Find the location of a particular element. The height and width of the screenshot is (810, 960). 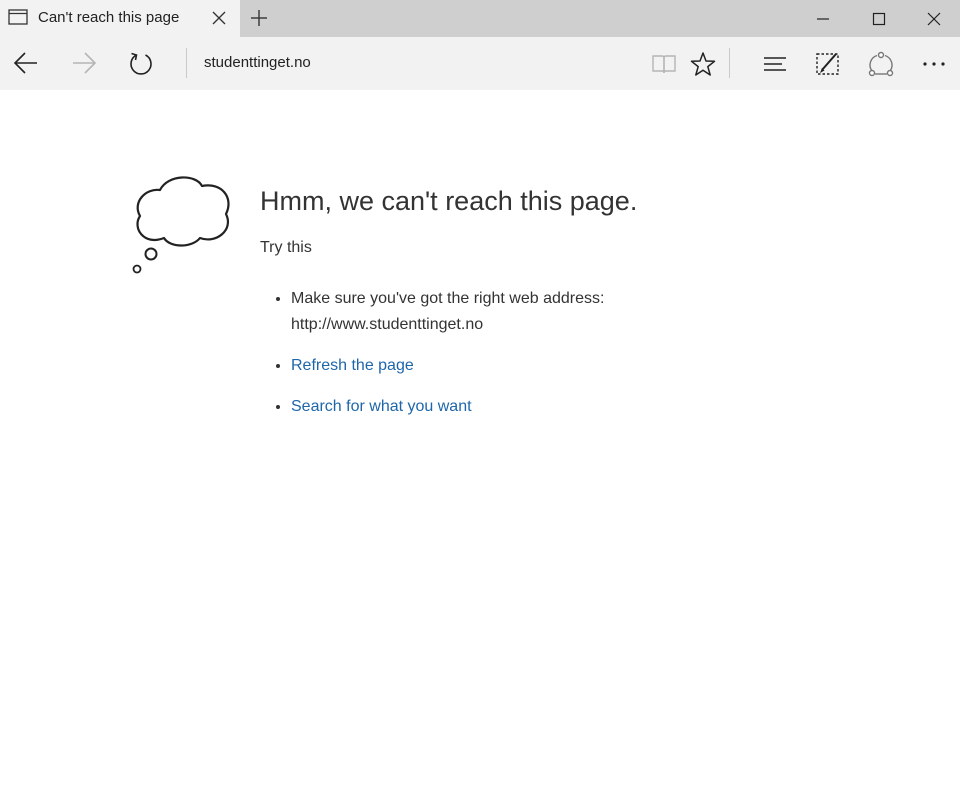

suggested-url: http://www.studenttinget.no is located at coordinates (387, 324).